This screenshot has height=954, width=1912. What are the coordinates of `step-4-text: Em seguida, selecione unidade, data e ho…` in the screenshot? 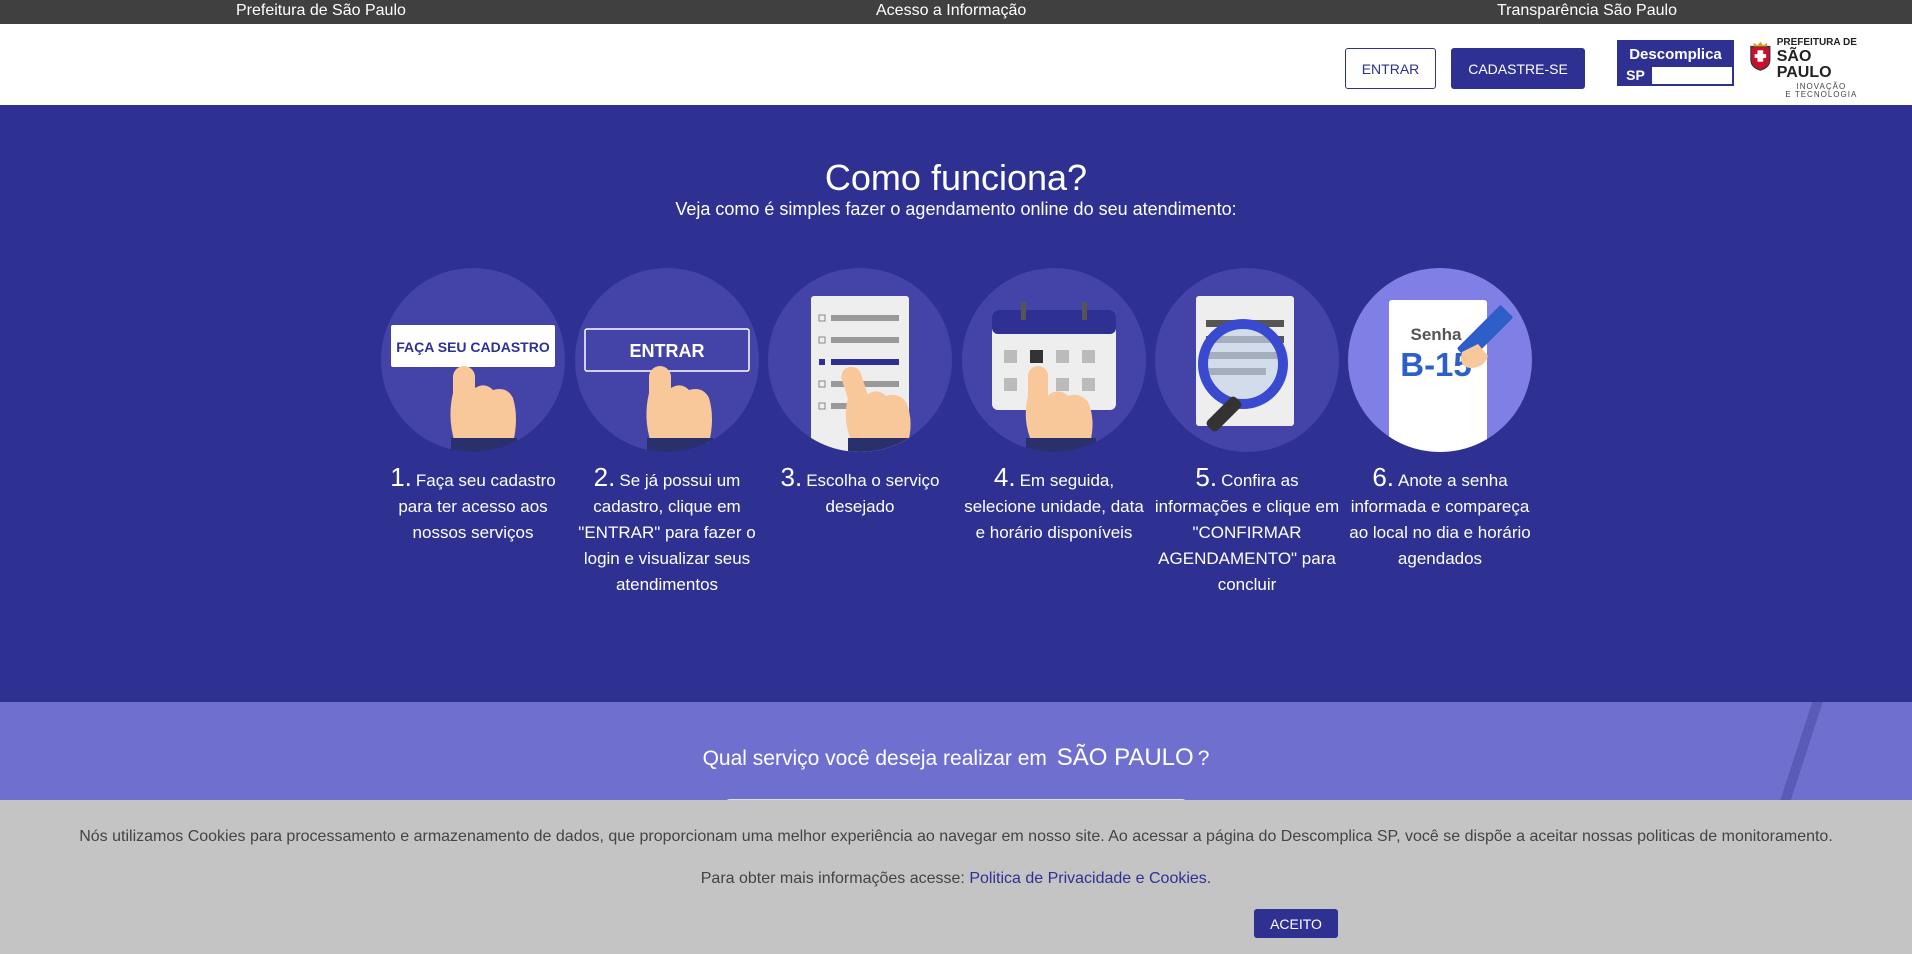 It's located at (1054, 506).